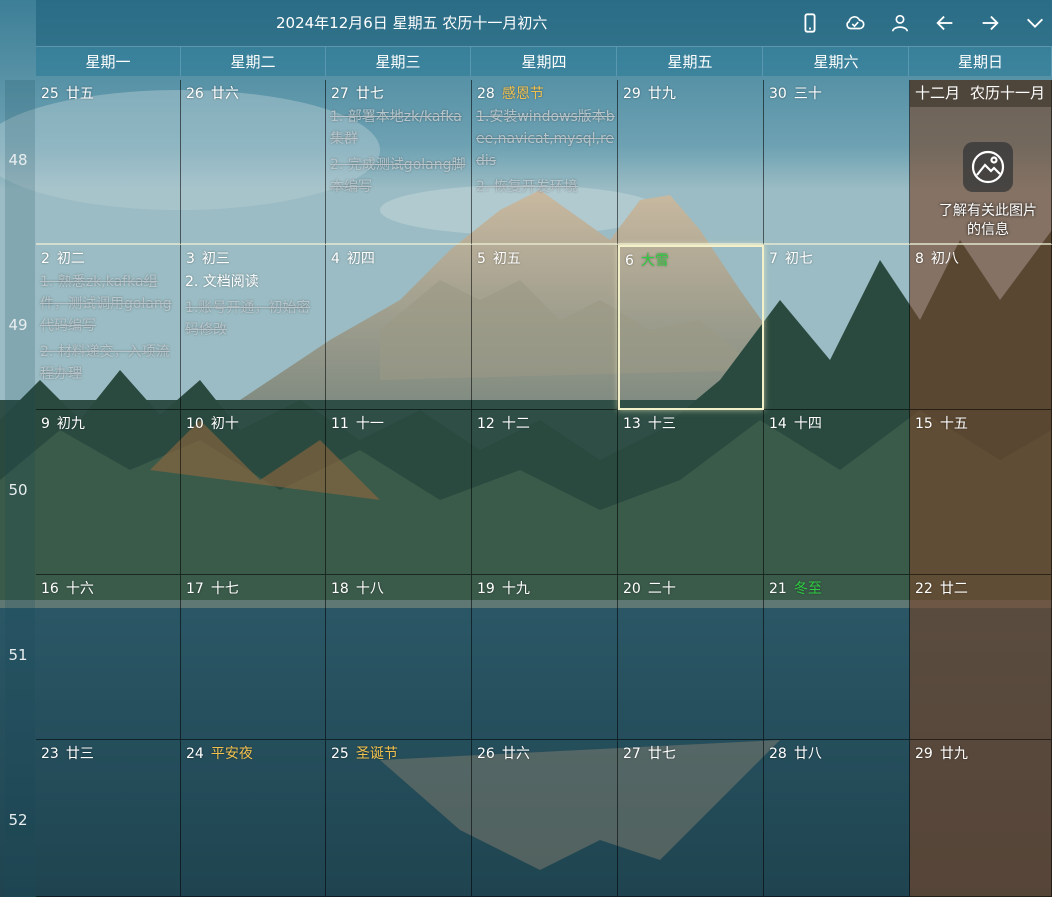 The width and height of the screenshot is (1052, 897). Describe the element at coordinates (941, 588) in the screenshot. I see `day-label: 22 廿二` at that location.